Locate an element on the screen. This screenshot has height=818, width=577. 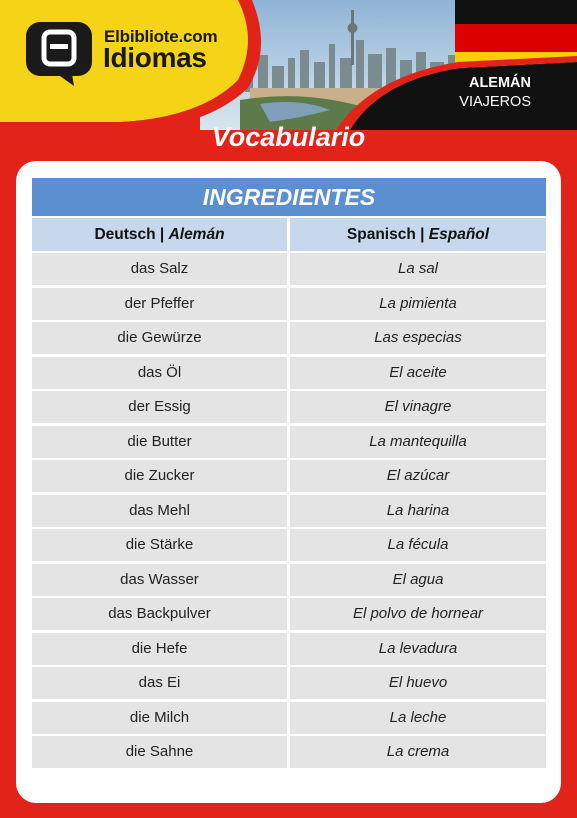
table-row: das Salz La sal is located at coordinates (289, 269).